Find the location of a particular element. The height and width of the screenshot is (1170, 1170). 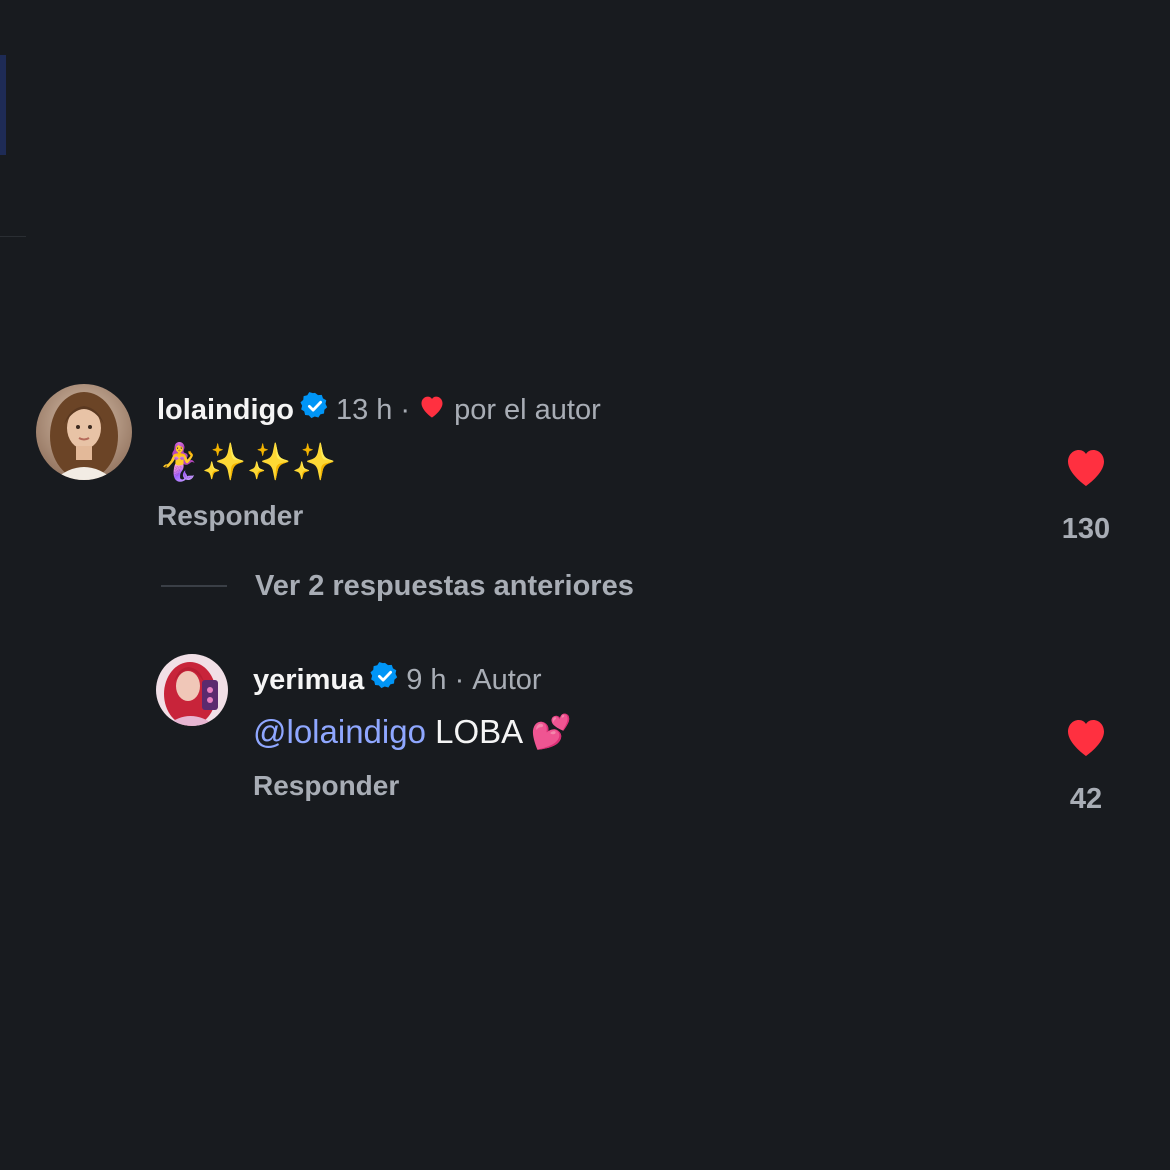

reply-header: yerimua 9 h · Autor is located at coordinates (397, 680).